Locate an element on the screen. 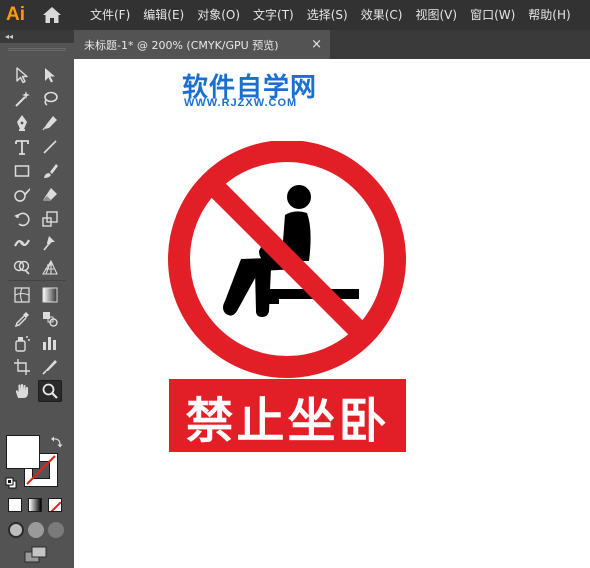  draw-normal-icon is located at coordinates (16, 530).